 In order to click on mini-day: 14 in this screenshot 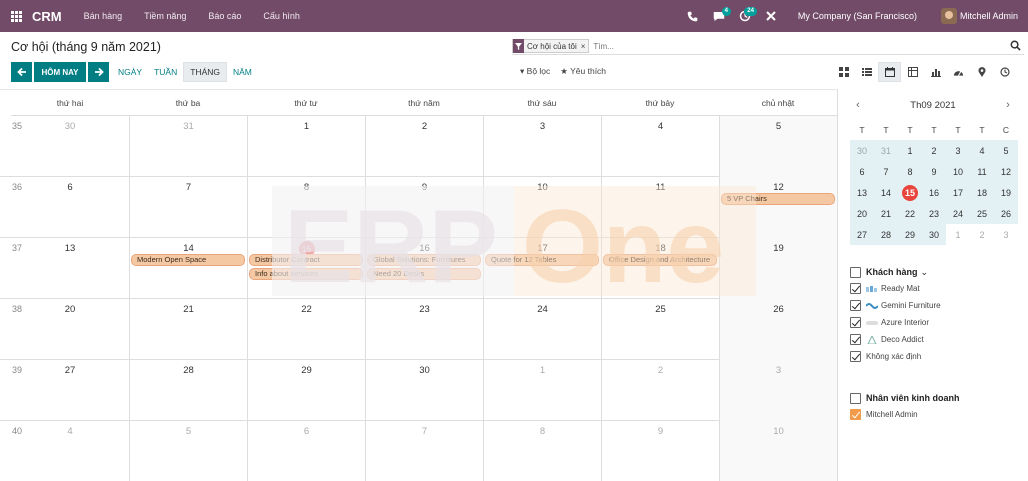, I will do `click(886, 192)`.